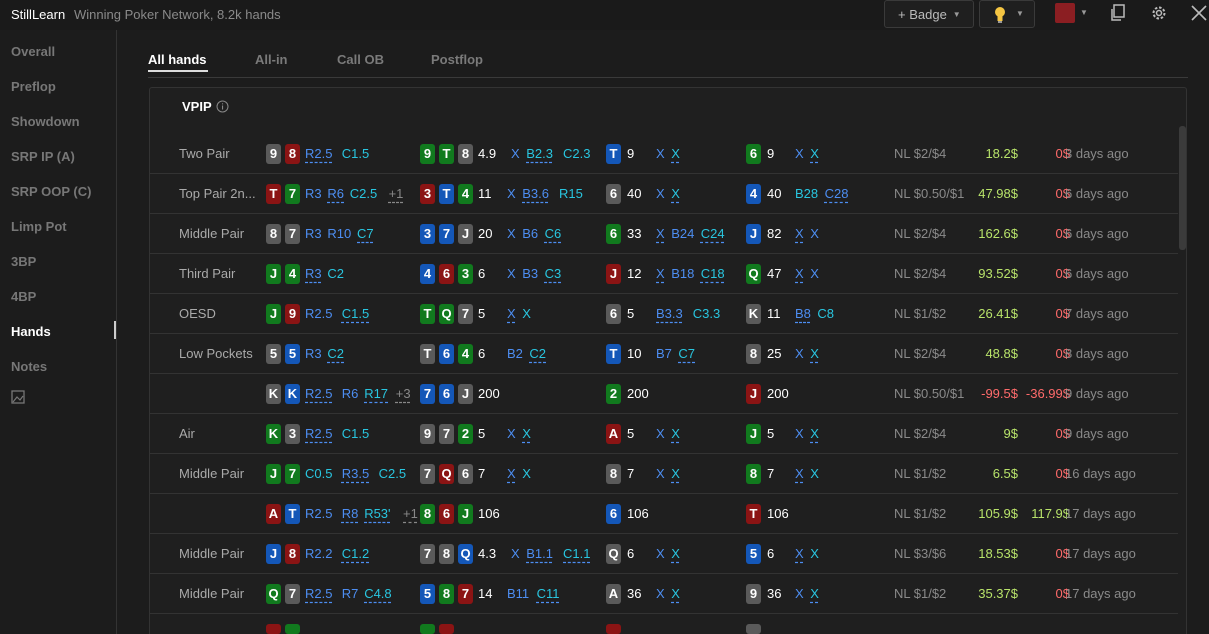  I want to click on sidebar-item-preflop: Preflop, so click(33, 86).